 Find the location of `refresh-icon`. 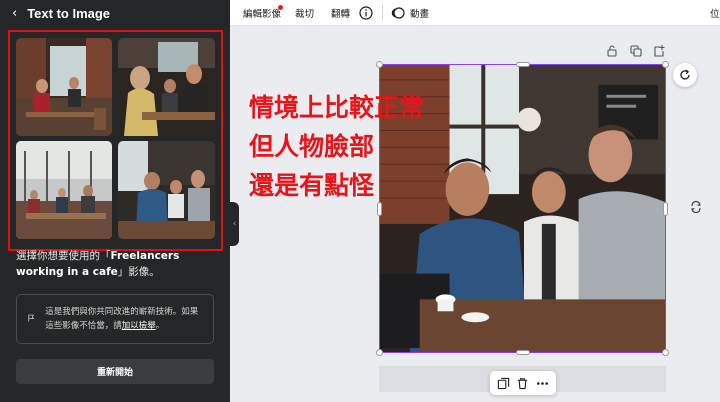

refresh-icon is located at coordinates (685, 74).